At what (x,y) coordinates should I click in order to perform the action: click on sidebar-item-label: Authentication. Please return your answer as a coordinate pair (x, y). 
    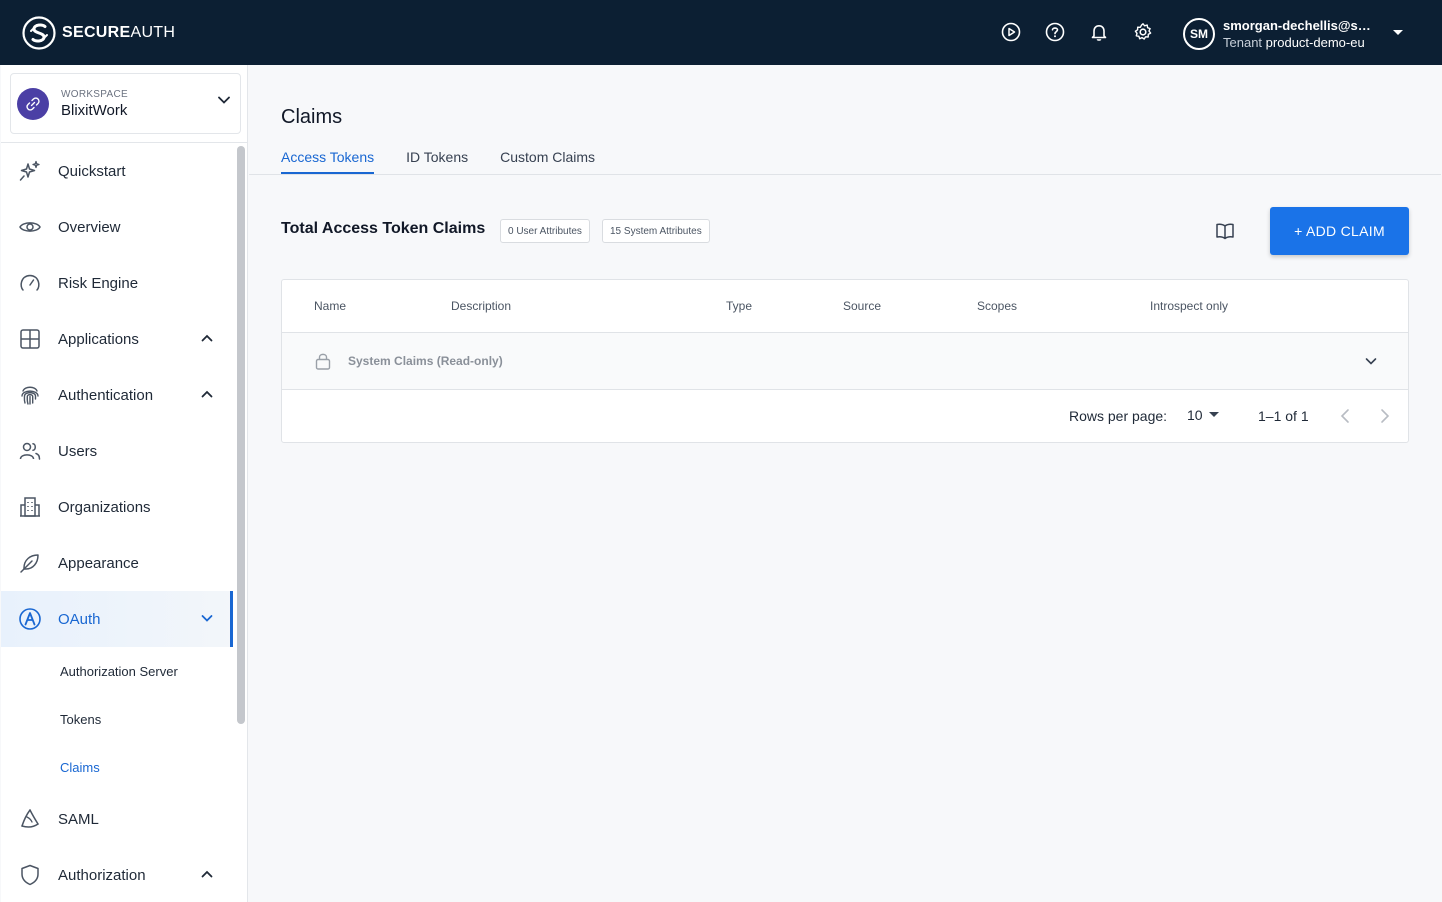
    Looking at the image, I should click on (106, 395).